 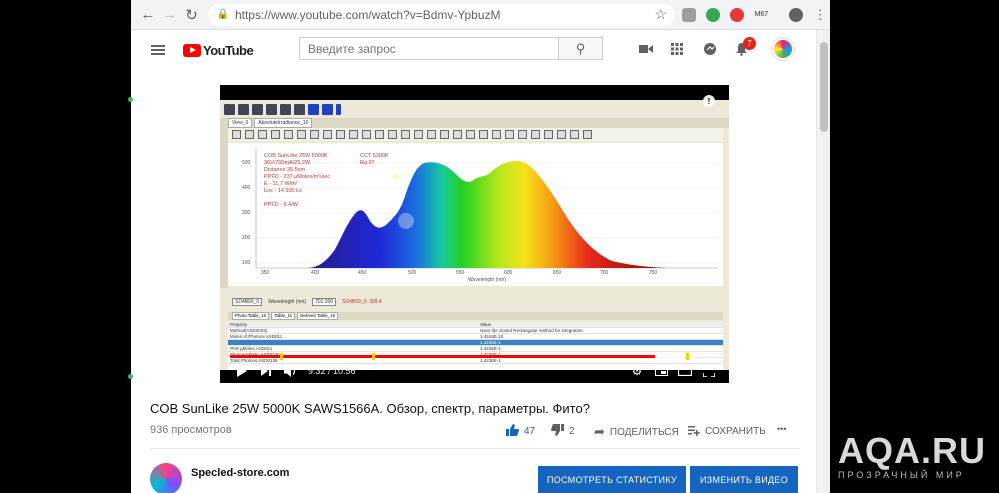 I want to click on x-tick: 500, so click(x=412, y=273).